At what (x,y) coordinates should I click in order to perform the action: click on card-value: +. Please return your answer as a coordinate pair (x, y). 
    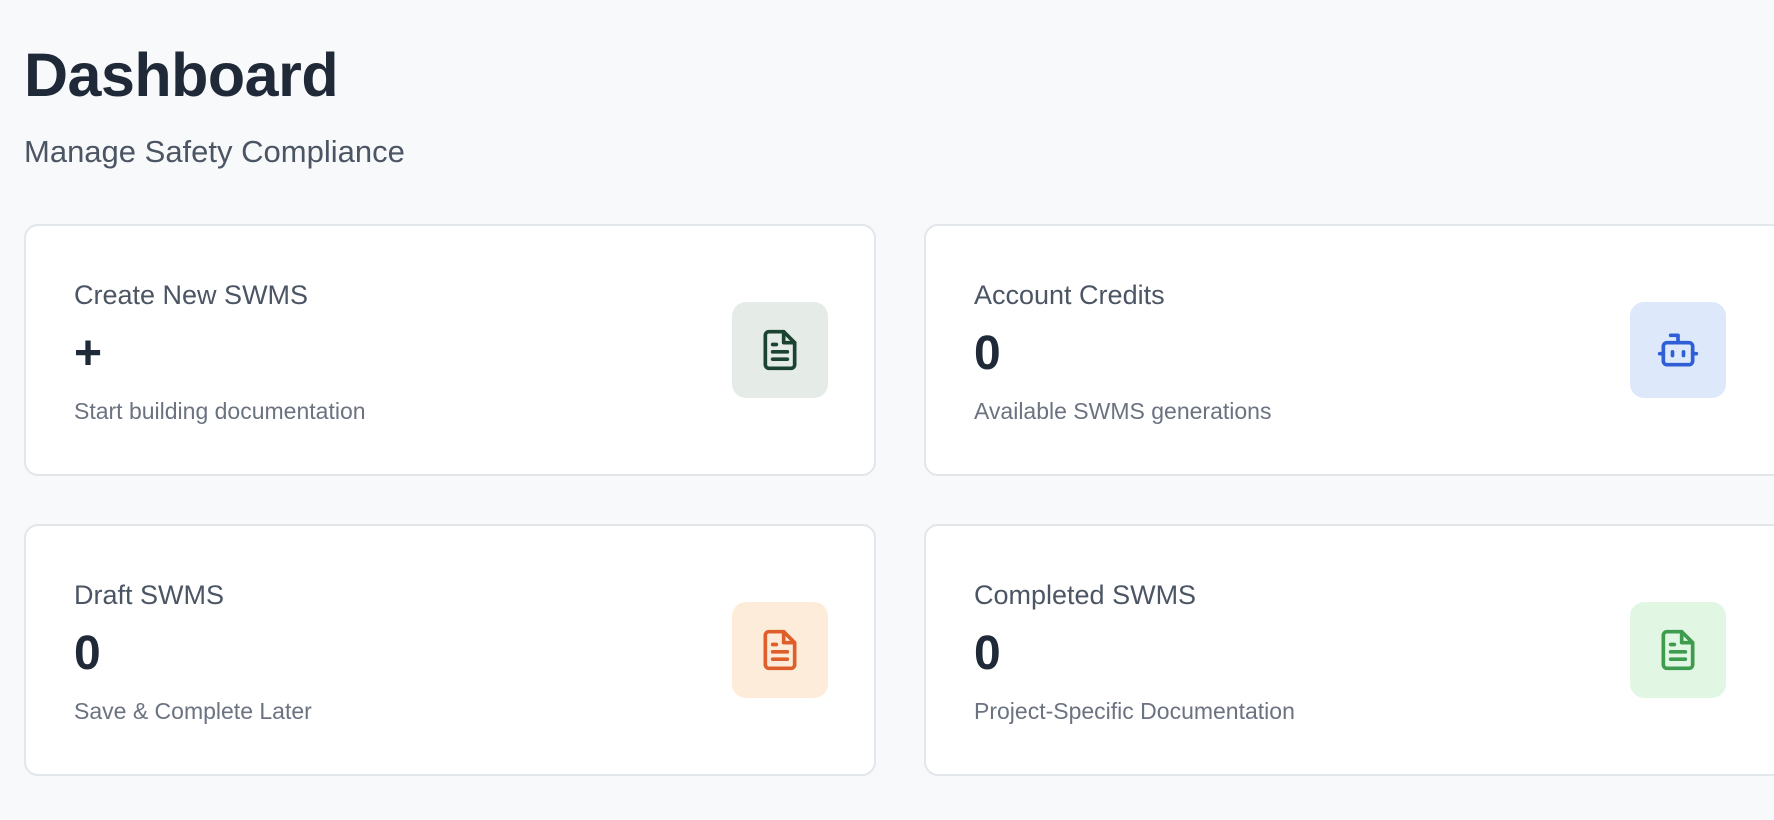
    Looking at the image, I should click on (88, 353).